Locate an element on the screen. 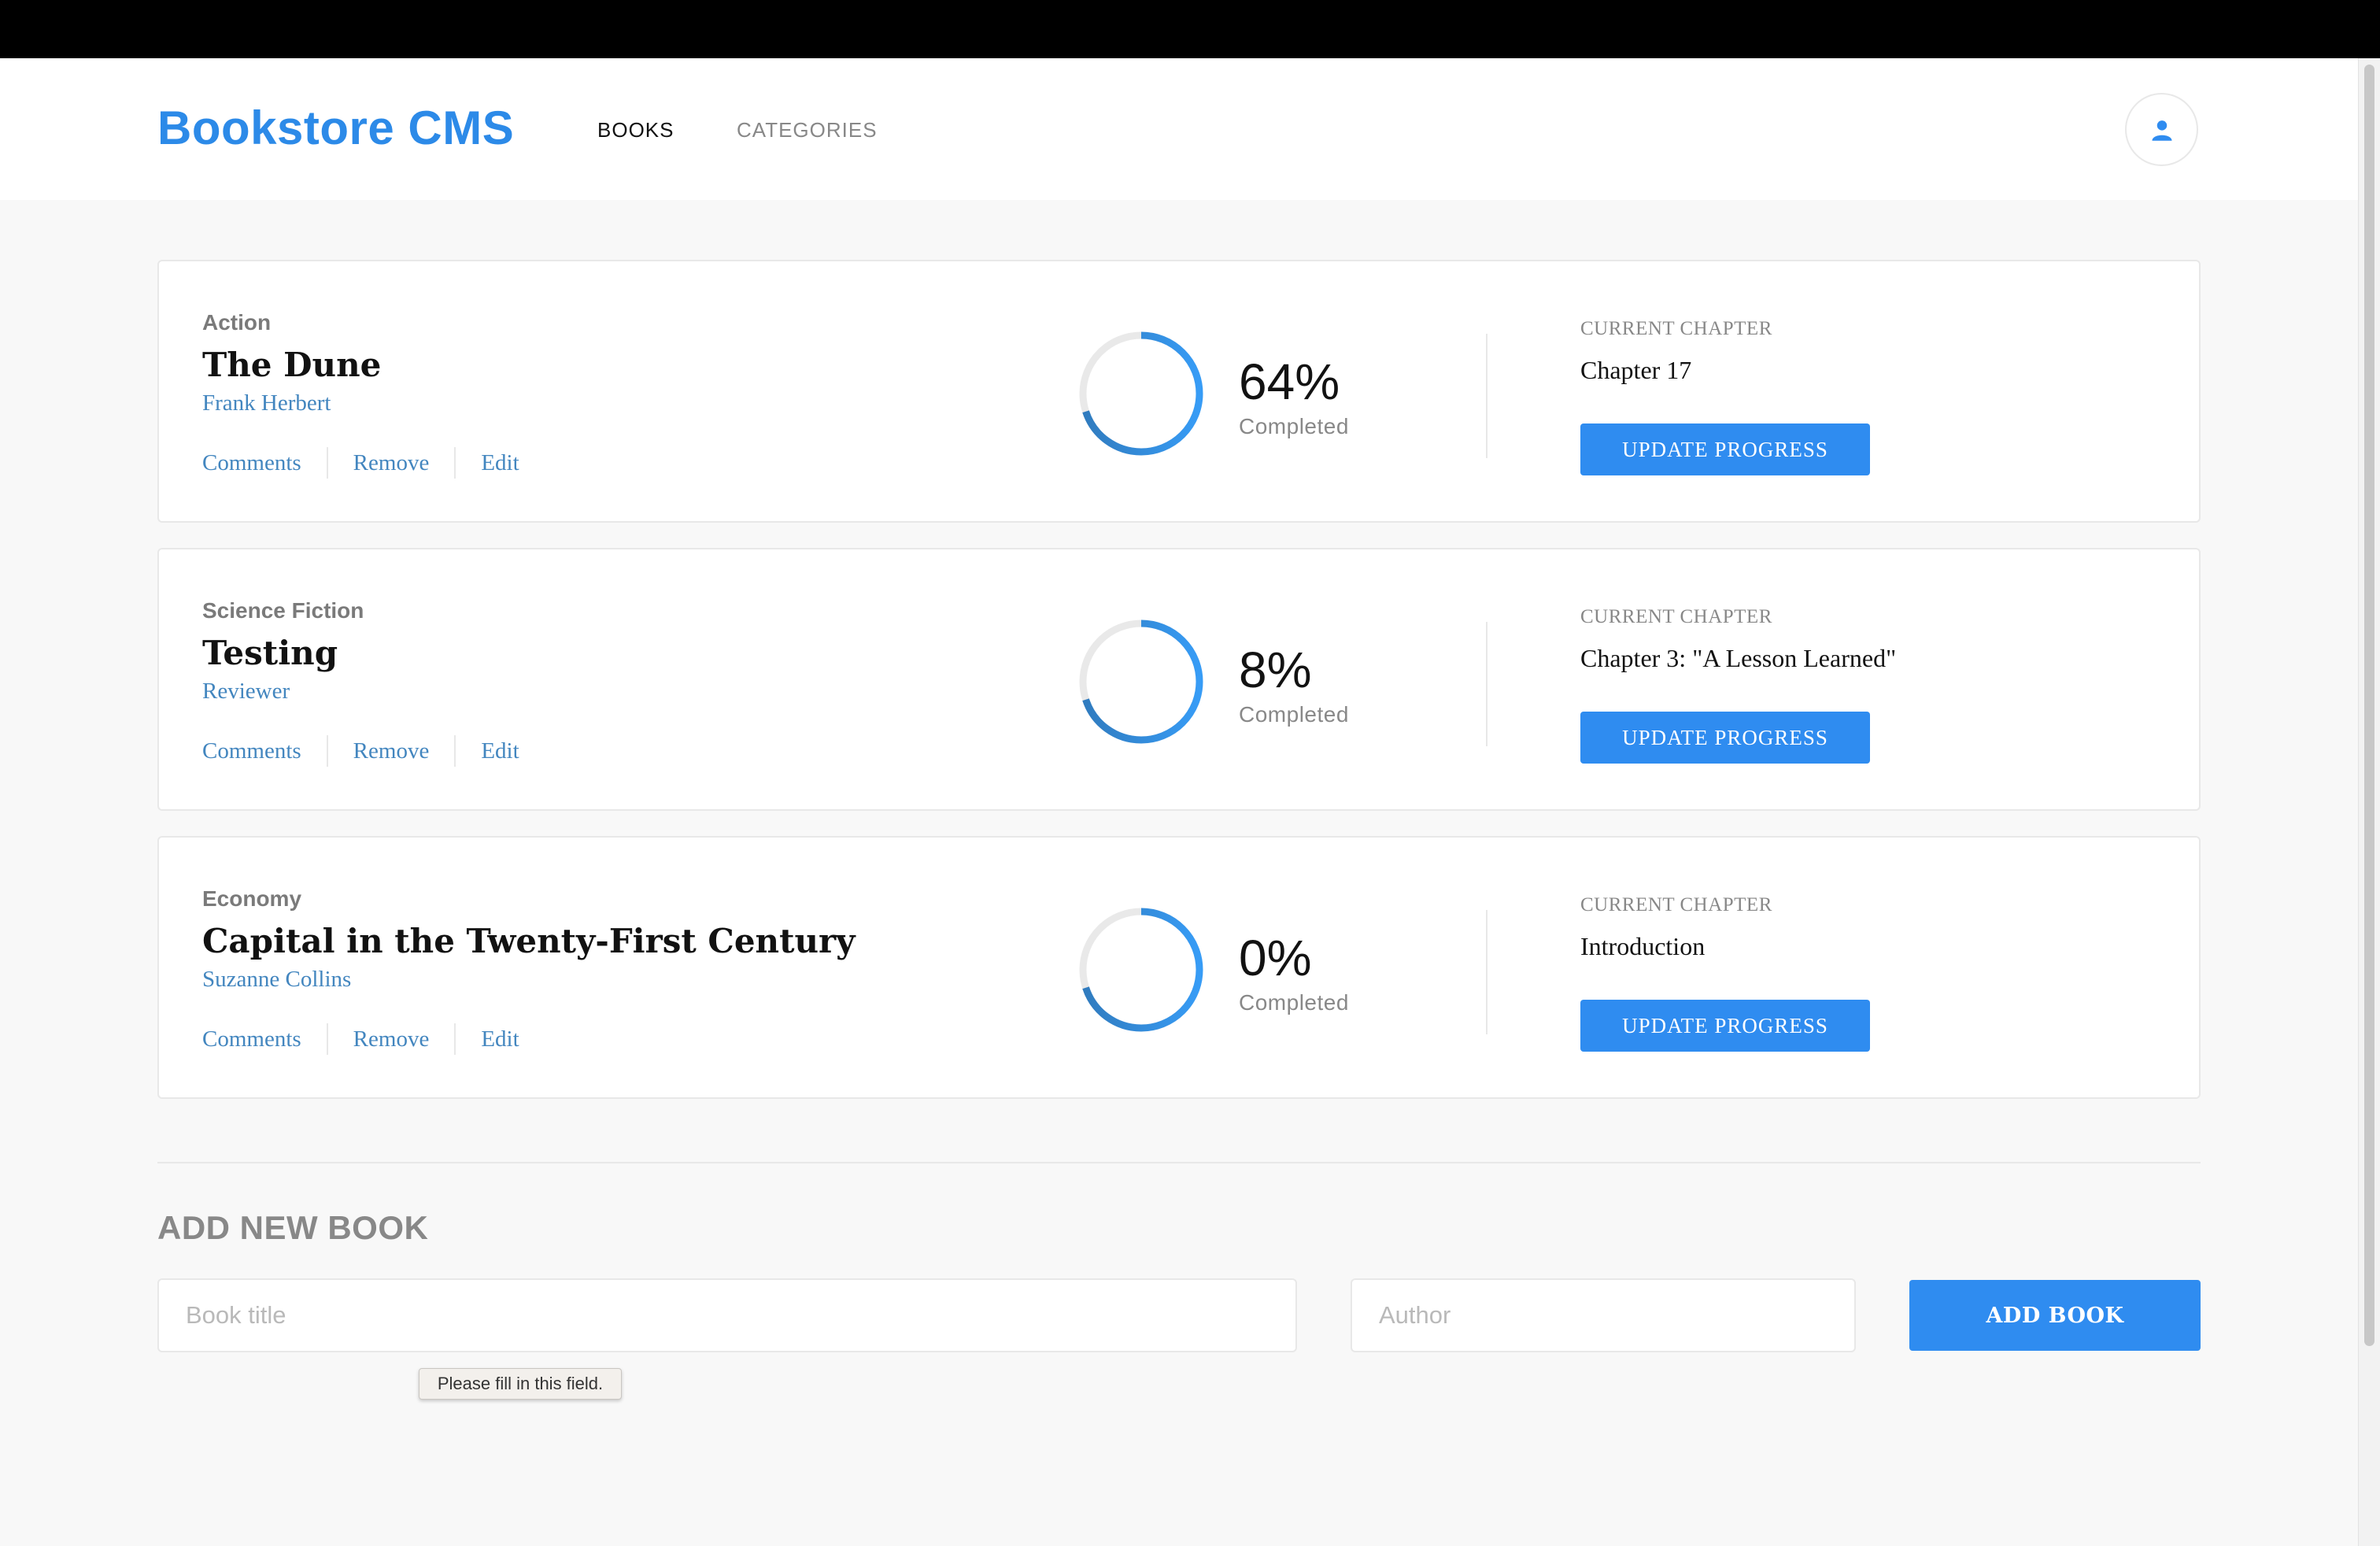  nav-categories-link: CATEGORIES is located at coordinates (807, 130).